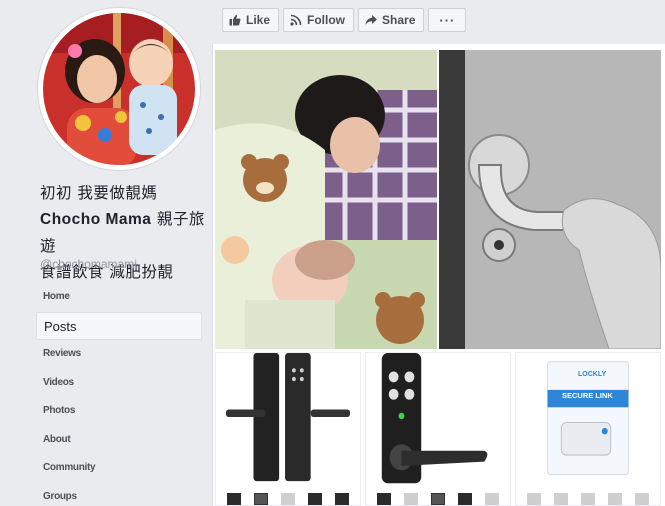 The width and height of the screenshot is (665, 506). What do you see at coordinates (592, 374) in the screenshot?
I see `product-box-brand: LOCKLY` at bounding box center [592, 374].